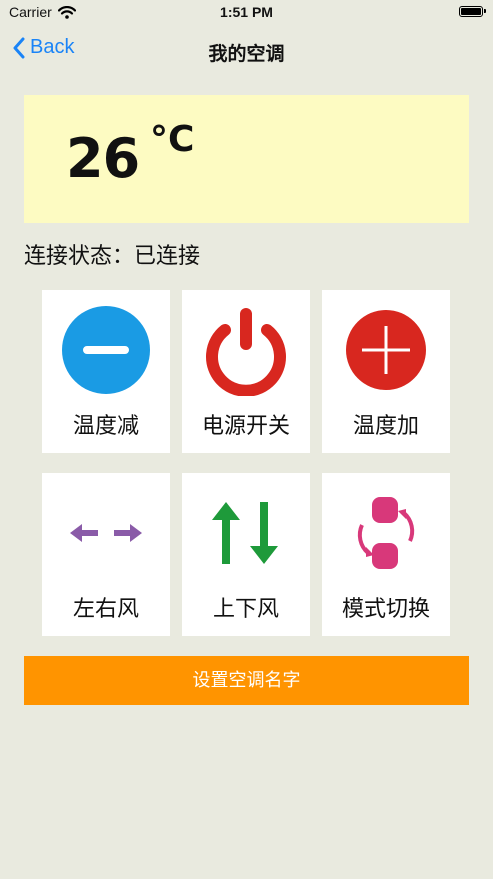  What do you see at coordinates (385, 426) in the screenshot?
I see `temperature-up-label: 温度加` at bounding box center [385, 426].